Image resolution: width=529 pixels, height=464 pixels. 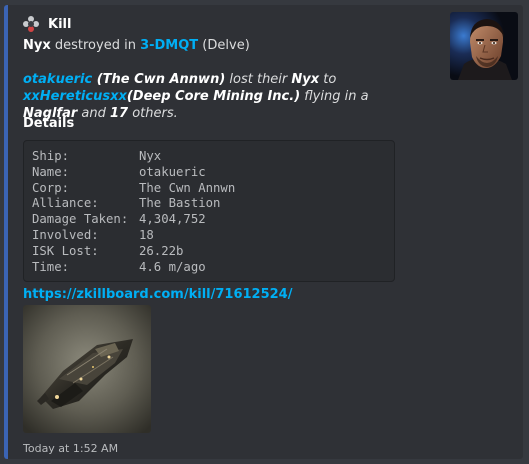 I want to click on detail-row: Involved: 18, so click(x=209, y=236).